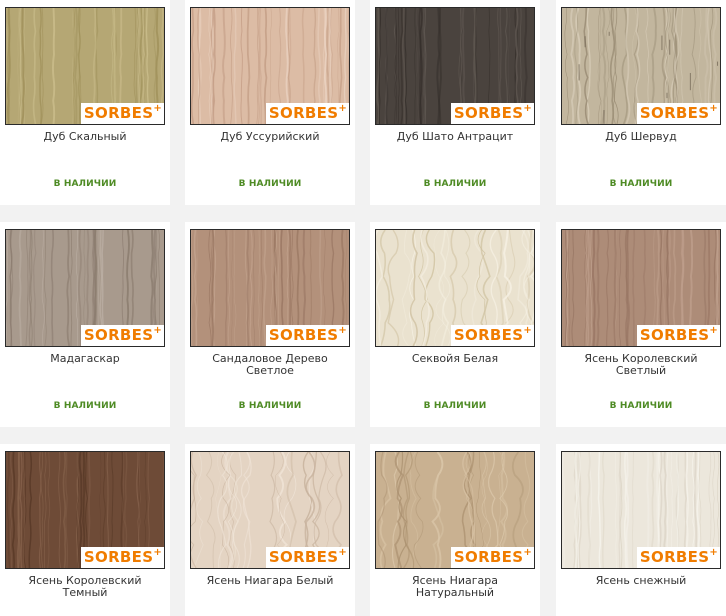 The width and height of the screenshot is (726, 616). What do you see at coordinates (455, 359) in the screenshot?
I see `product-name: Секвойя Белая` at bounding box center [455, 359].